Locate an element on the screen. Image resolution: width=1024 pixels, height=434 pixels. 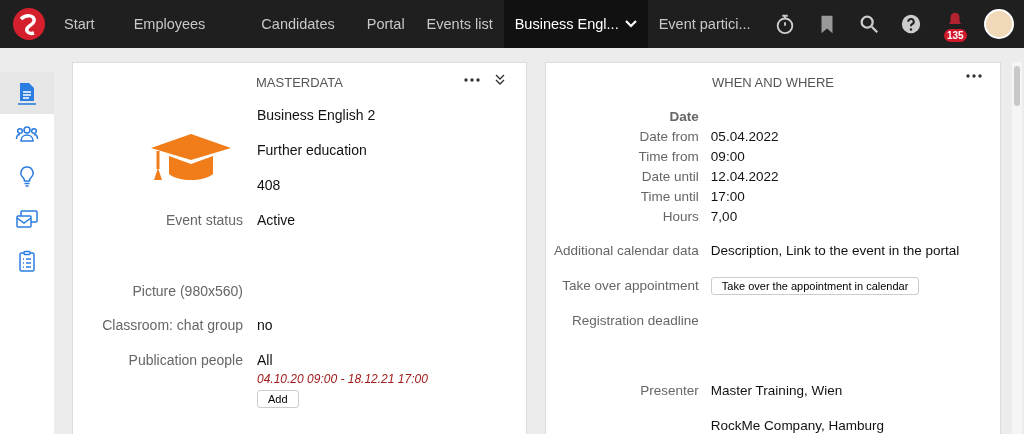
field-label: Presenter is located at coordinates (669, 390).